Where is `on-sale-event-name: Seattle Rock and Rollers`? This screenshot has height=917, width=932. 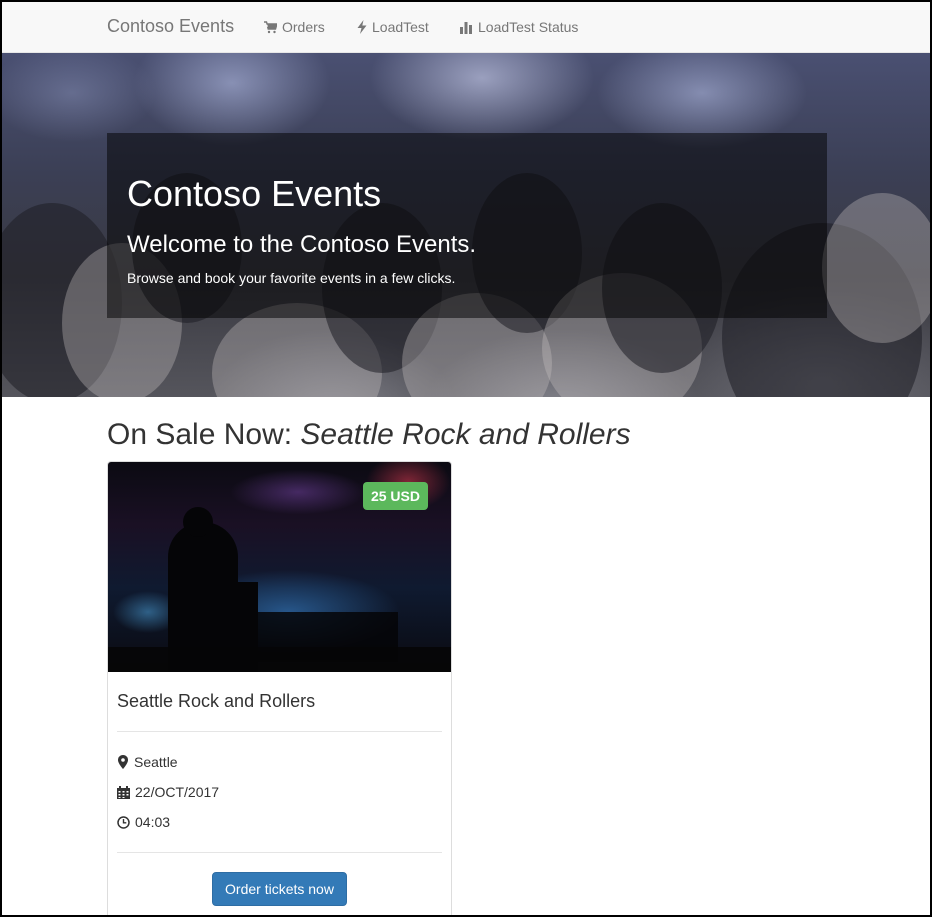
on-sale-event-name: Seattle Rock and Rollers is located at coordinates (465, 434).